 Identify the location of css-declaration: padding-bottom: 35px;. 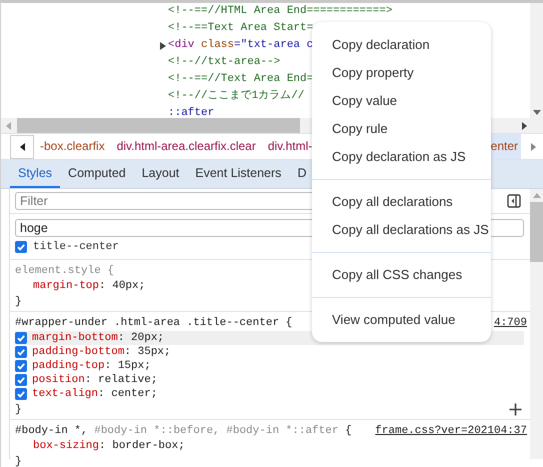
(101, 352).